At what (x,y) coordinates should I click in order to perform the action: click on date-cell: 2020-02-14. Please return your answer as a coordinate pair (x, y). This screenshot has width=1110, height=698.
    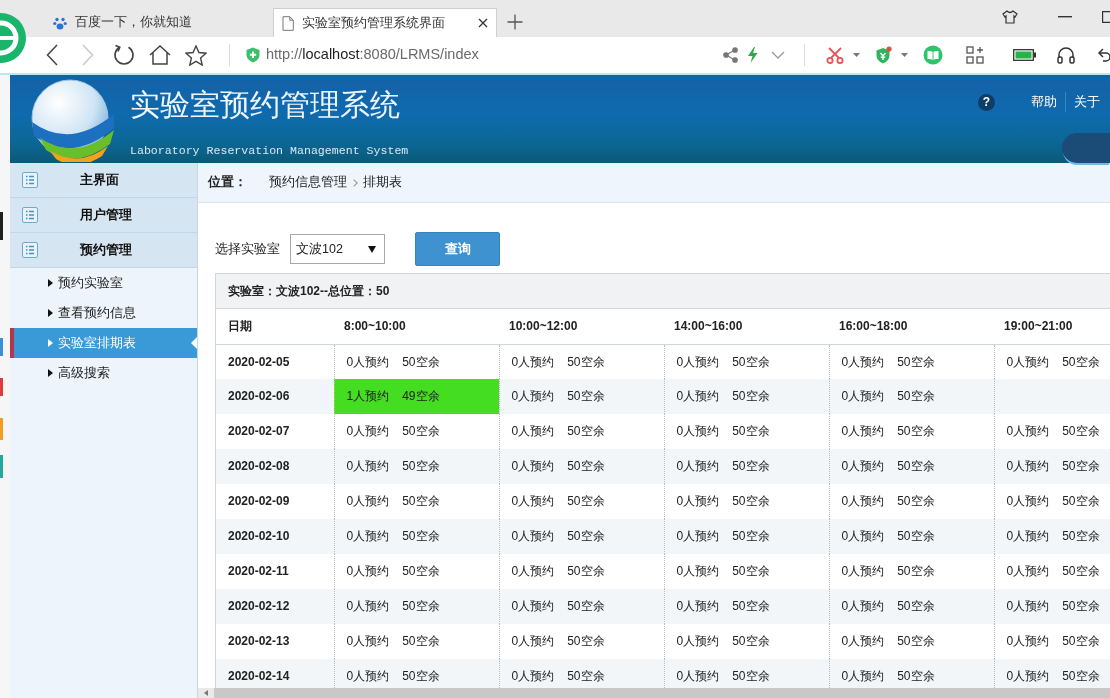
    Looking at the image, I should click on (275, 673).